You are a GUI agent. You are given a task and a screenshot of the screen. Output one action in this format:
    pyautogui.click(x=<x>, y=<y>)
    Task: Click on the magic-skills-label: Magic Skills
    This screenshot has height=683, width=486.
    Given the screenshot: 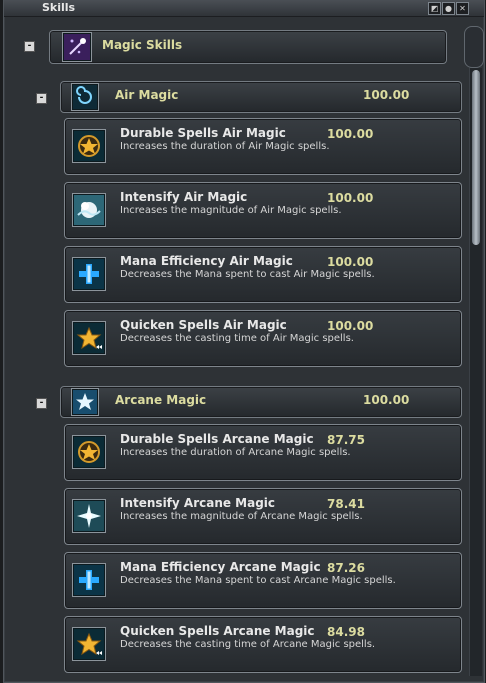 What is the action you would take?
    pyautogui.click(x=142, y=45)
    